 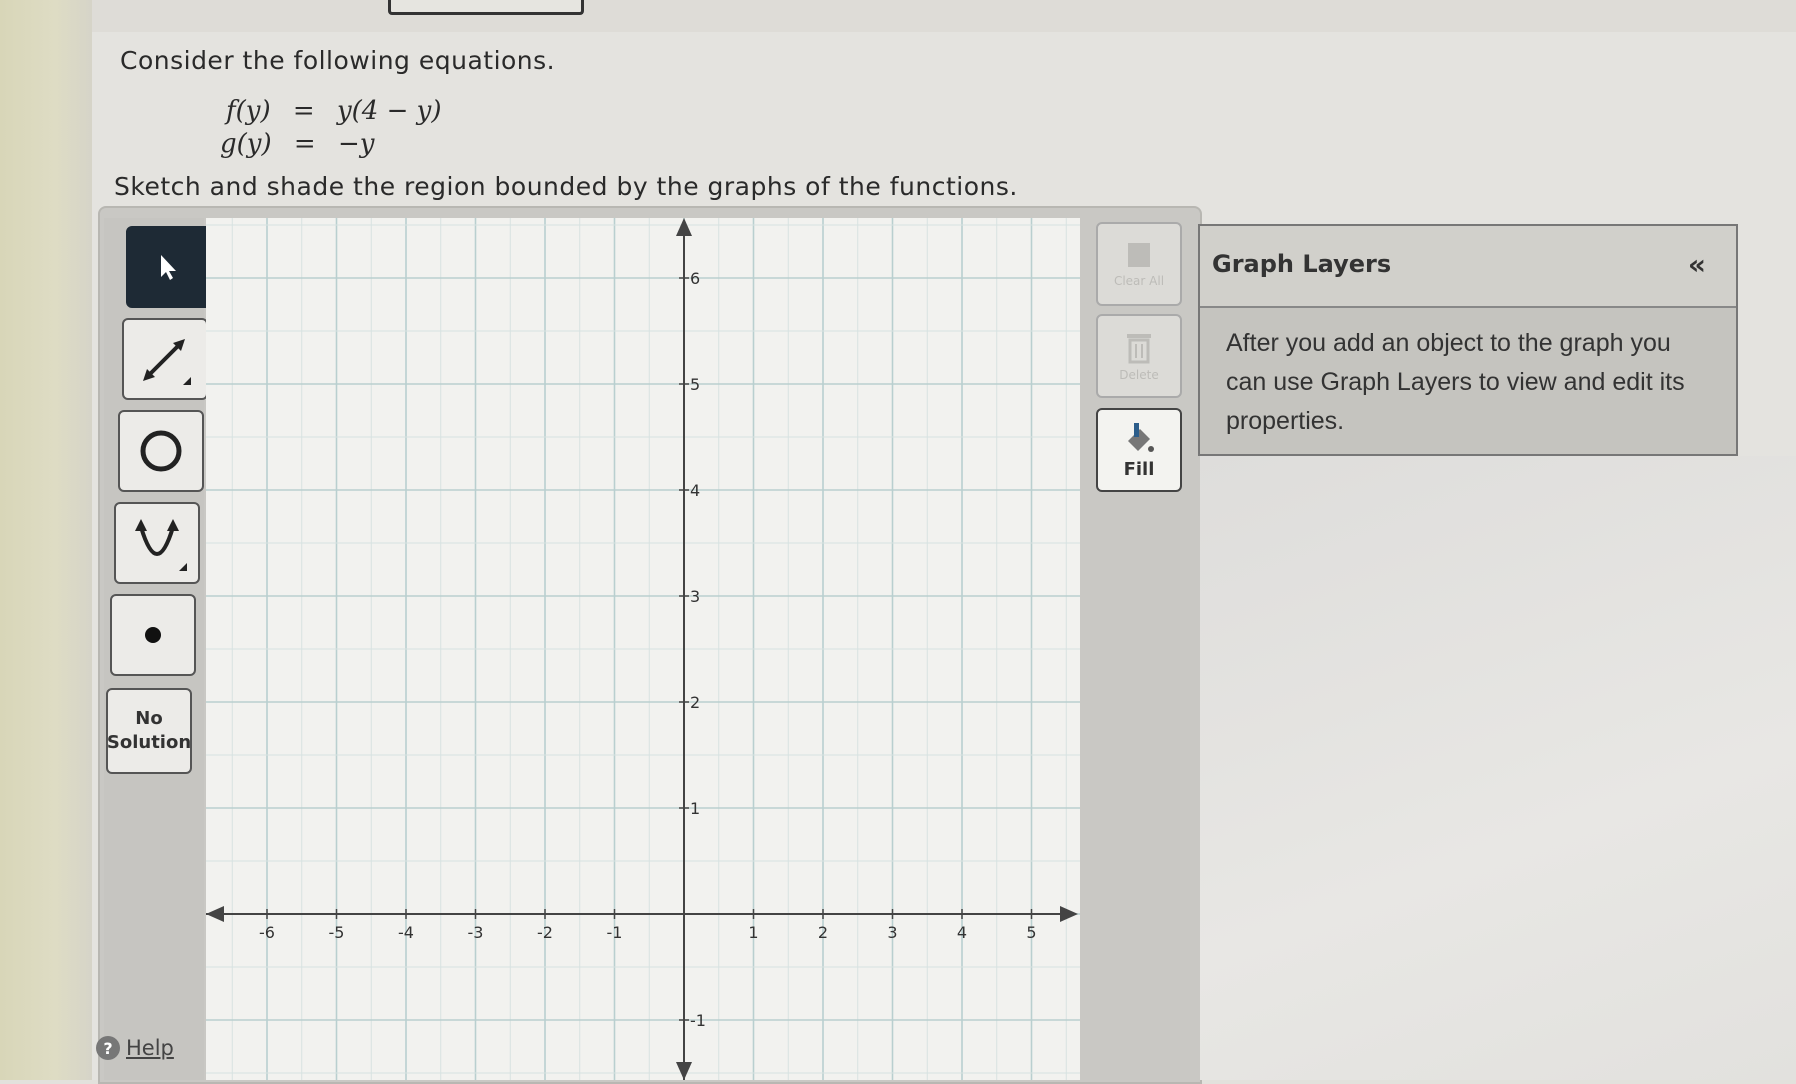 I want to click on point-icon, so click(x=153, y=635).